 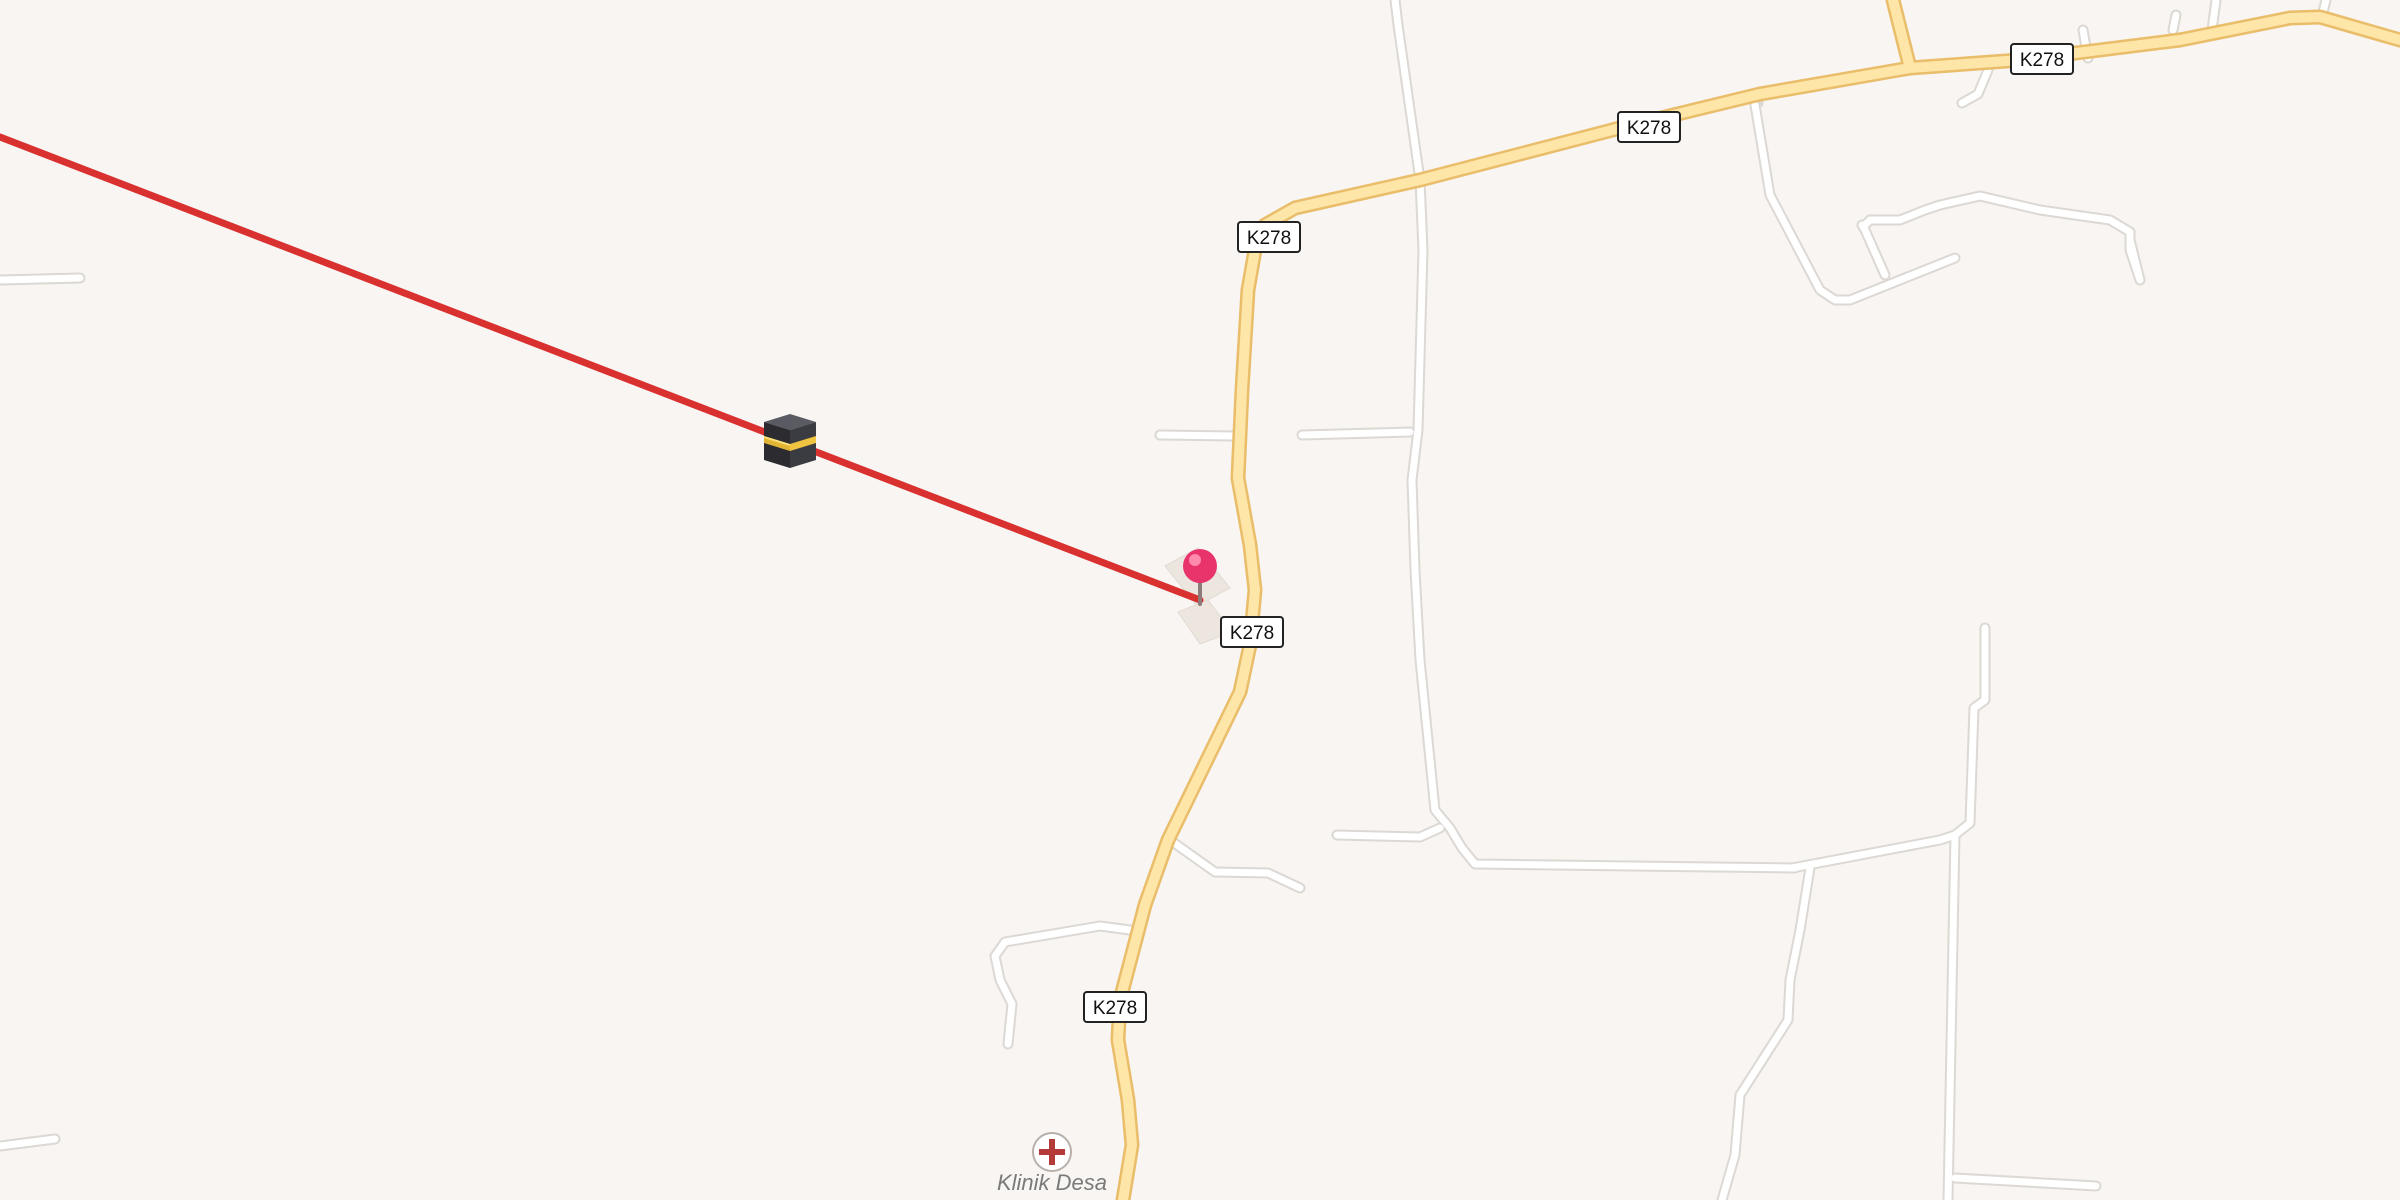 What do you see at coordinates (790, 441) in the screenshot?
I see `kaaba-icon` at bounding box center [790, 441].